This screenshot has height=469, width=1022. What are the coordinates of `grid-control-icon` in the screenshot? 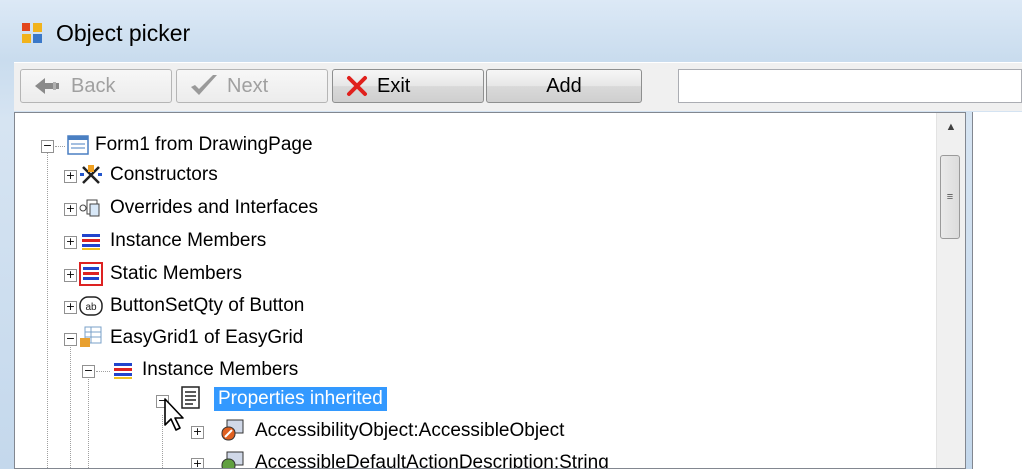 It's located at (91, 336).